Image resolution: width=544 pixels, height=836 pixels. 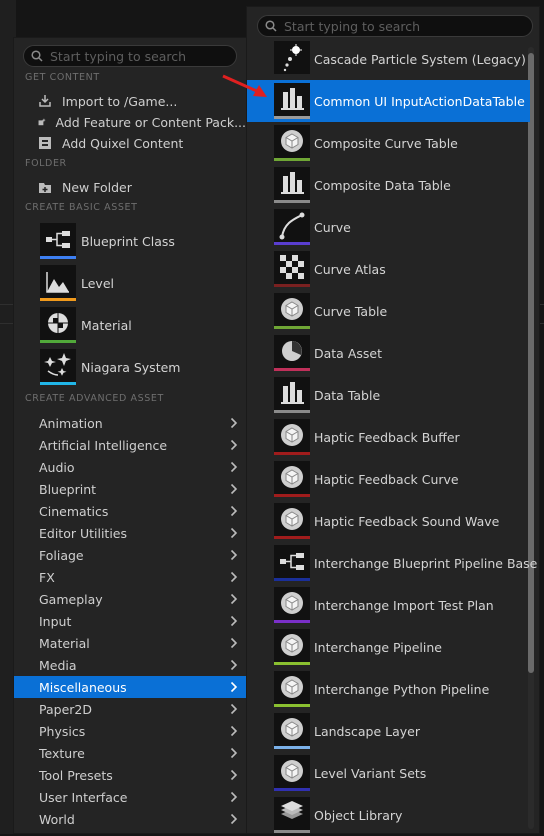 I want to click on content-pack-icon, so click(x=42, y=122).